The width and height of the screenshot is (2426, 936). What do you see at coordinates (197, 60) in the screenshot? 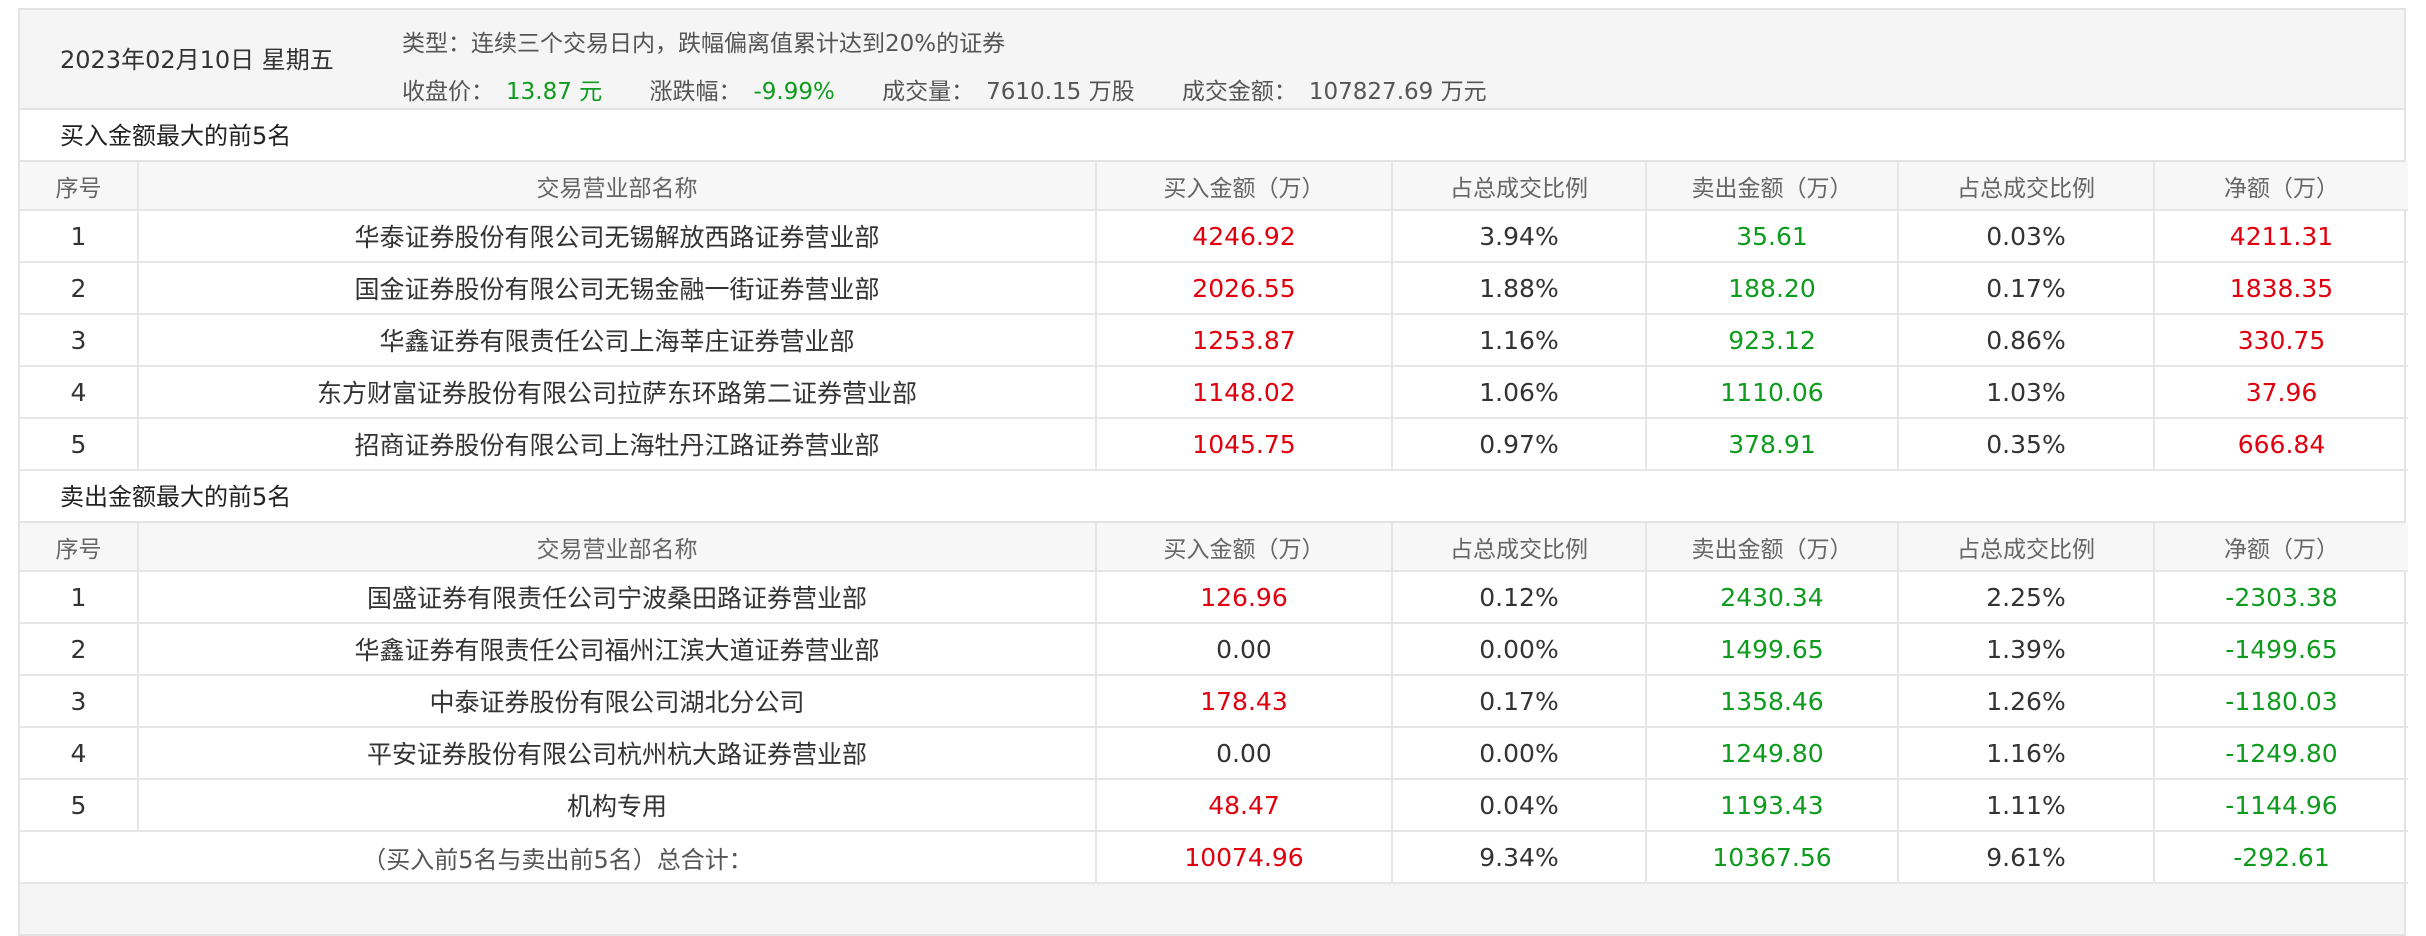
I see `trade-date: 2023年02月10日 星期五` at bounding box center [197, 60].